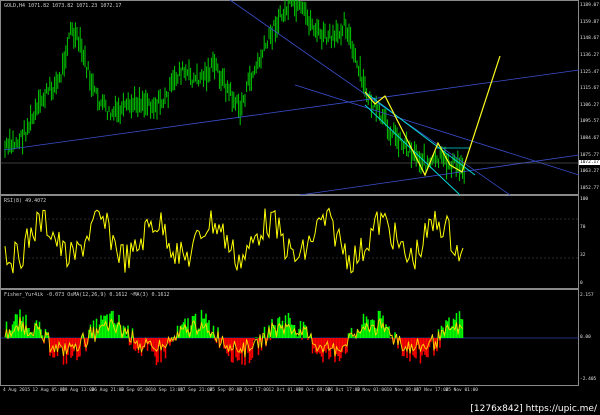 Image resolution: width=600 pixels, height=415 pixels. Describe the element at coordinates (589, 72) in the screenshot. I see `axis-tick: 1125.47` at that location.